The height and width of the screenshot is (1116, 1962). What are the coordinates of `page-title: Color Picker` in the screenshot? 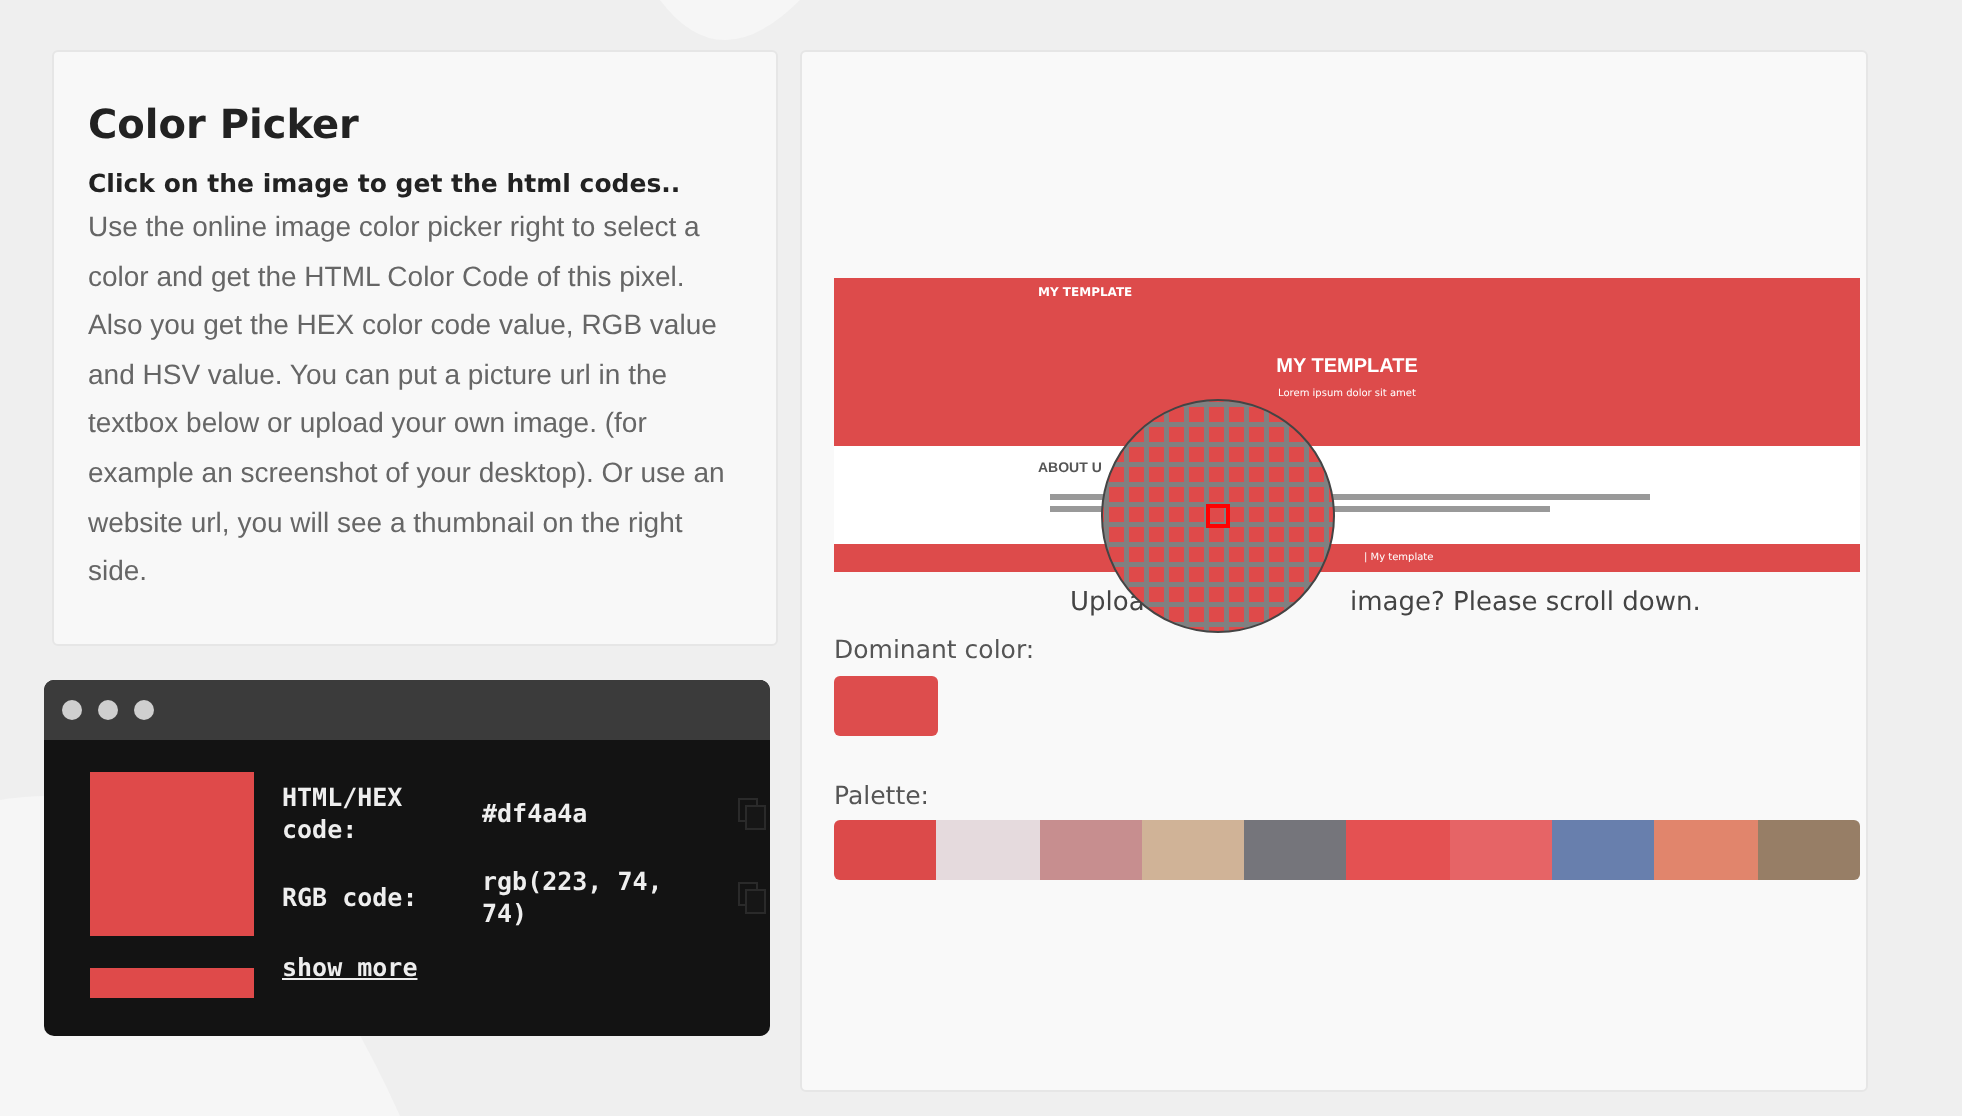 It's located at (224, 124).